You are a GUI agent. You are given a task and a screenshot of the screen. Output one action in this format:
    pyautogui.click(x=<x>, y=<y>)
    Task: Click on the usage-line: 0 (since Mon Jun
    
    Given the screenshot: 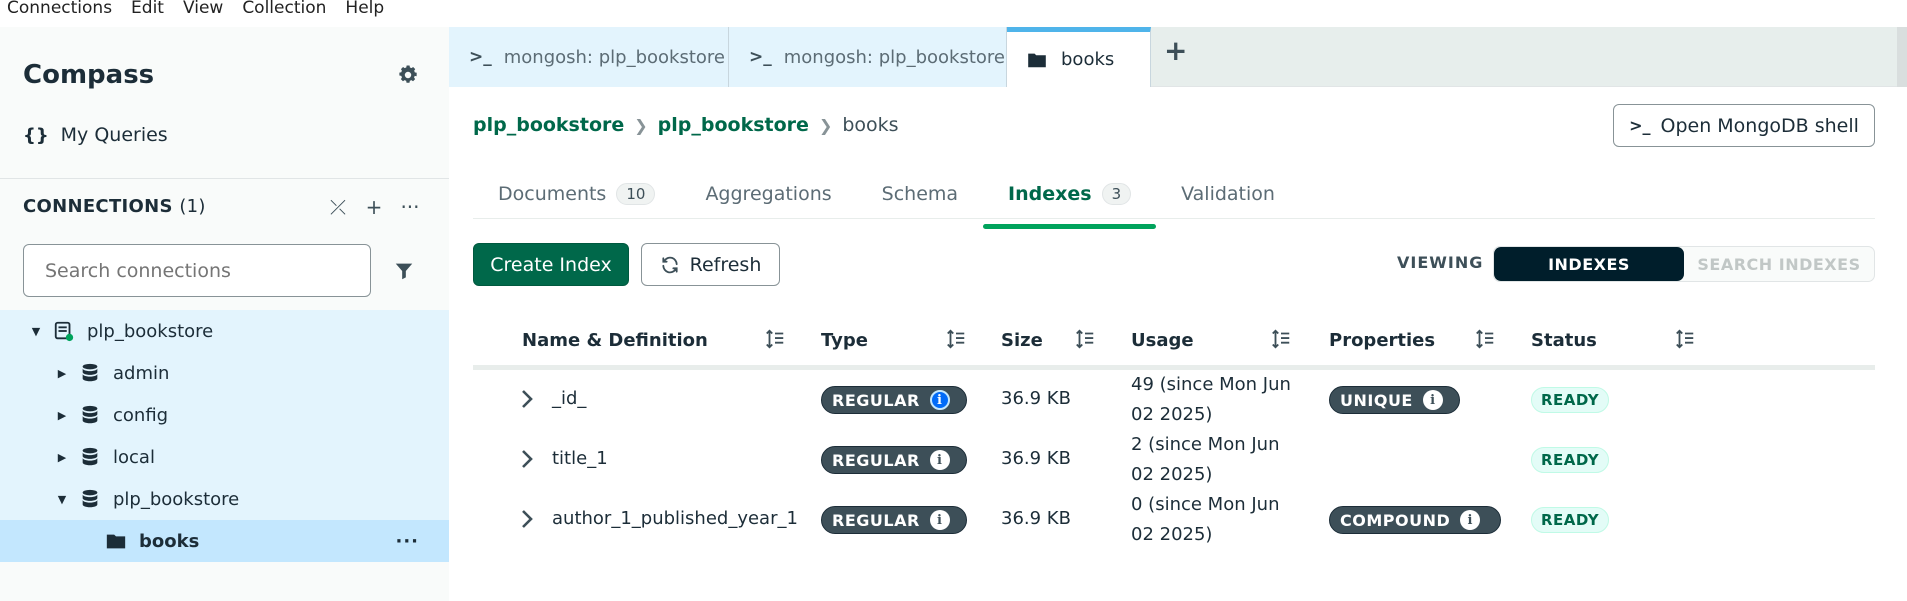 What is the action you would take?
    pyautogui.click(x=1205, y=504)
    